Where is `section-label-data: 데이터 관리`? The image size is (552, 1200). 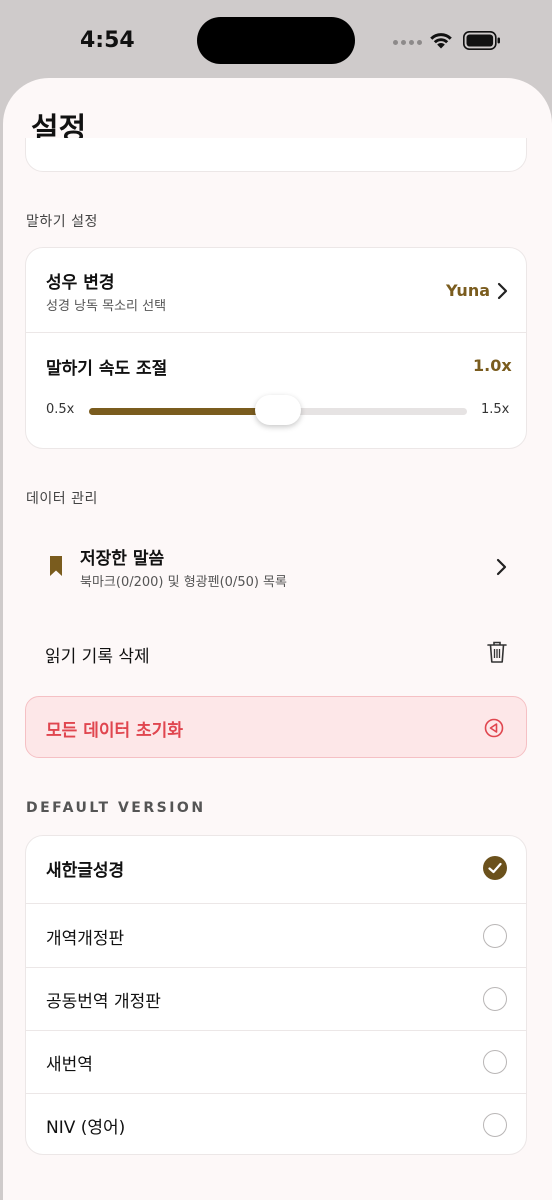 section-label-data: 데이터 관리 is located at coordinates (62, 499).